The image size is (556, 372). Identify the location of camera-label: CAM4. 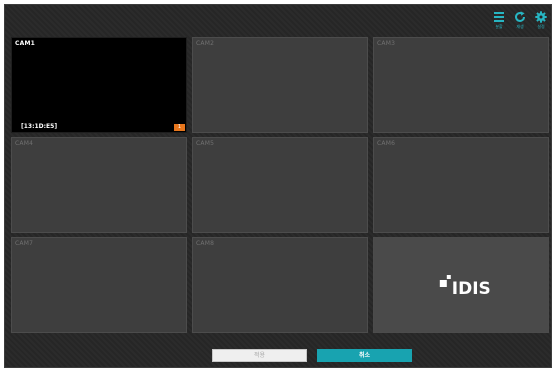
(24, 143).